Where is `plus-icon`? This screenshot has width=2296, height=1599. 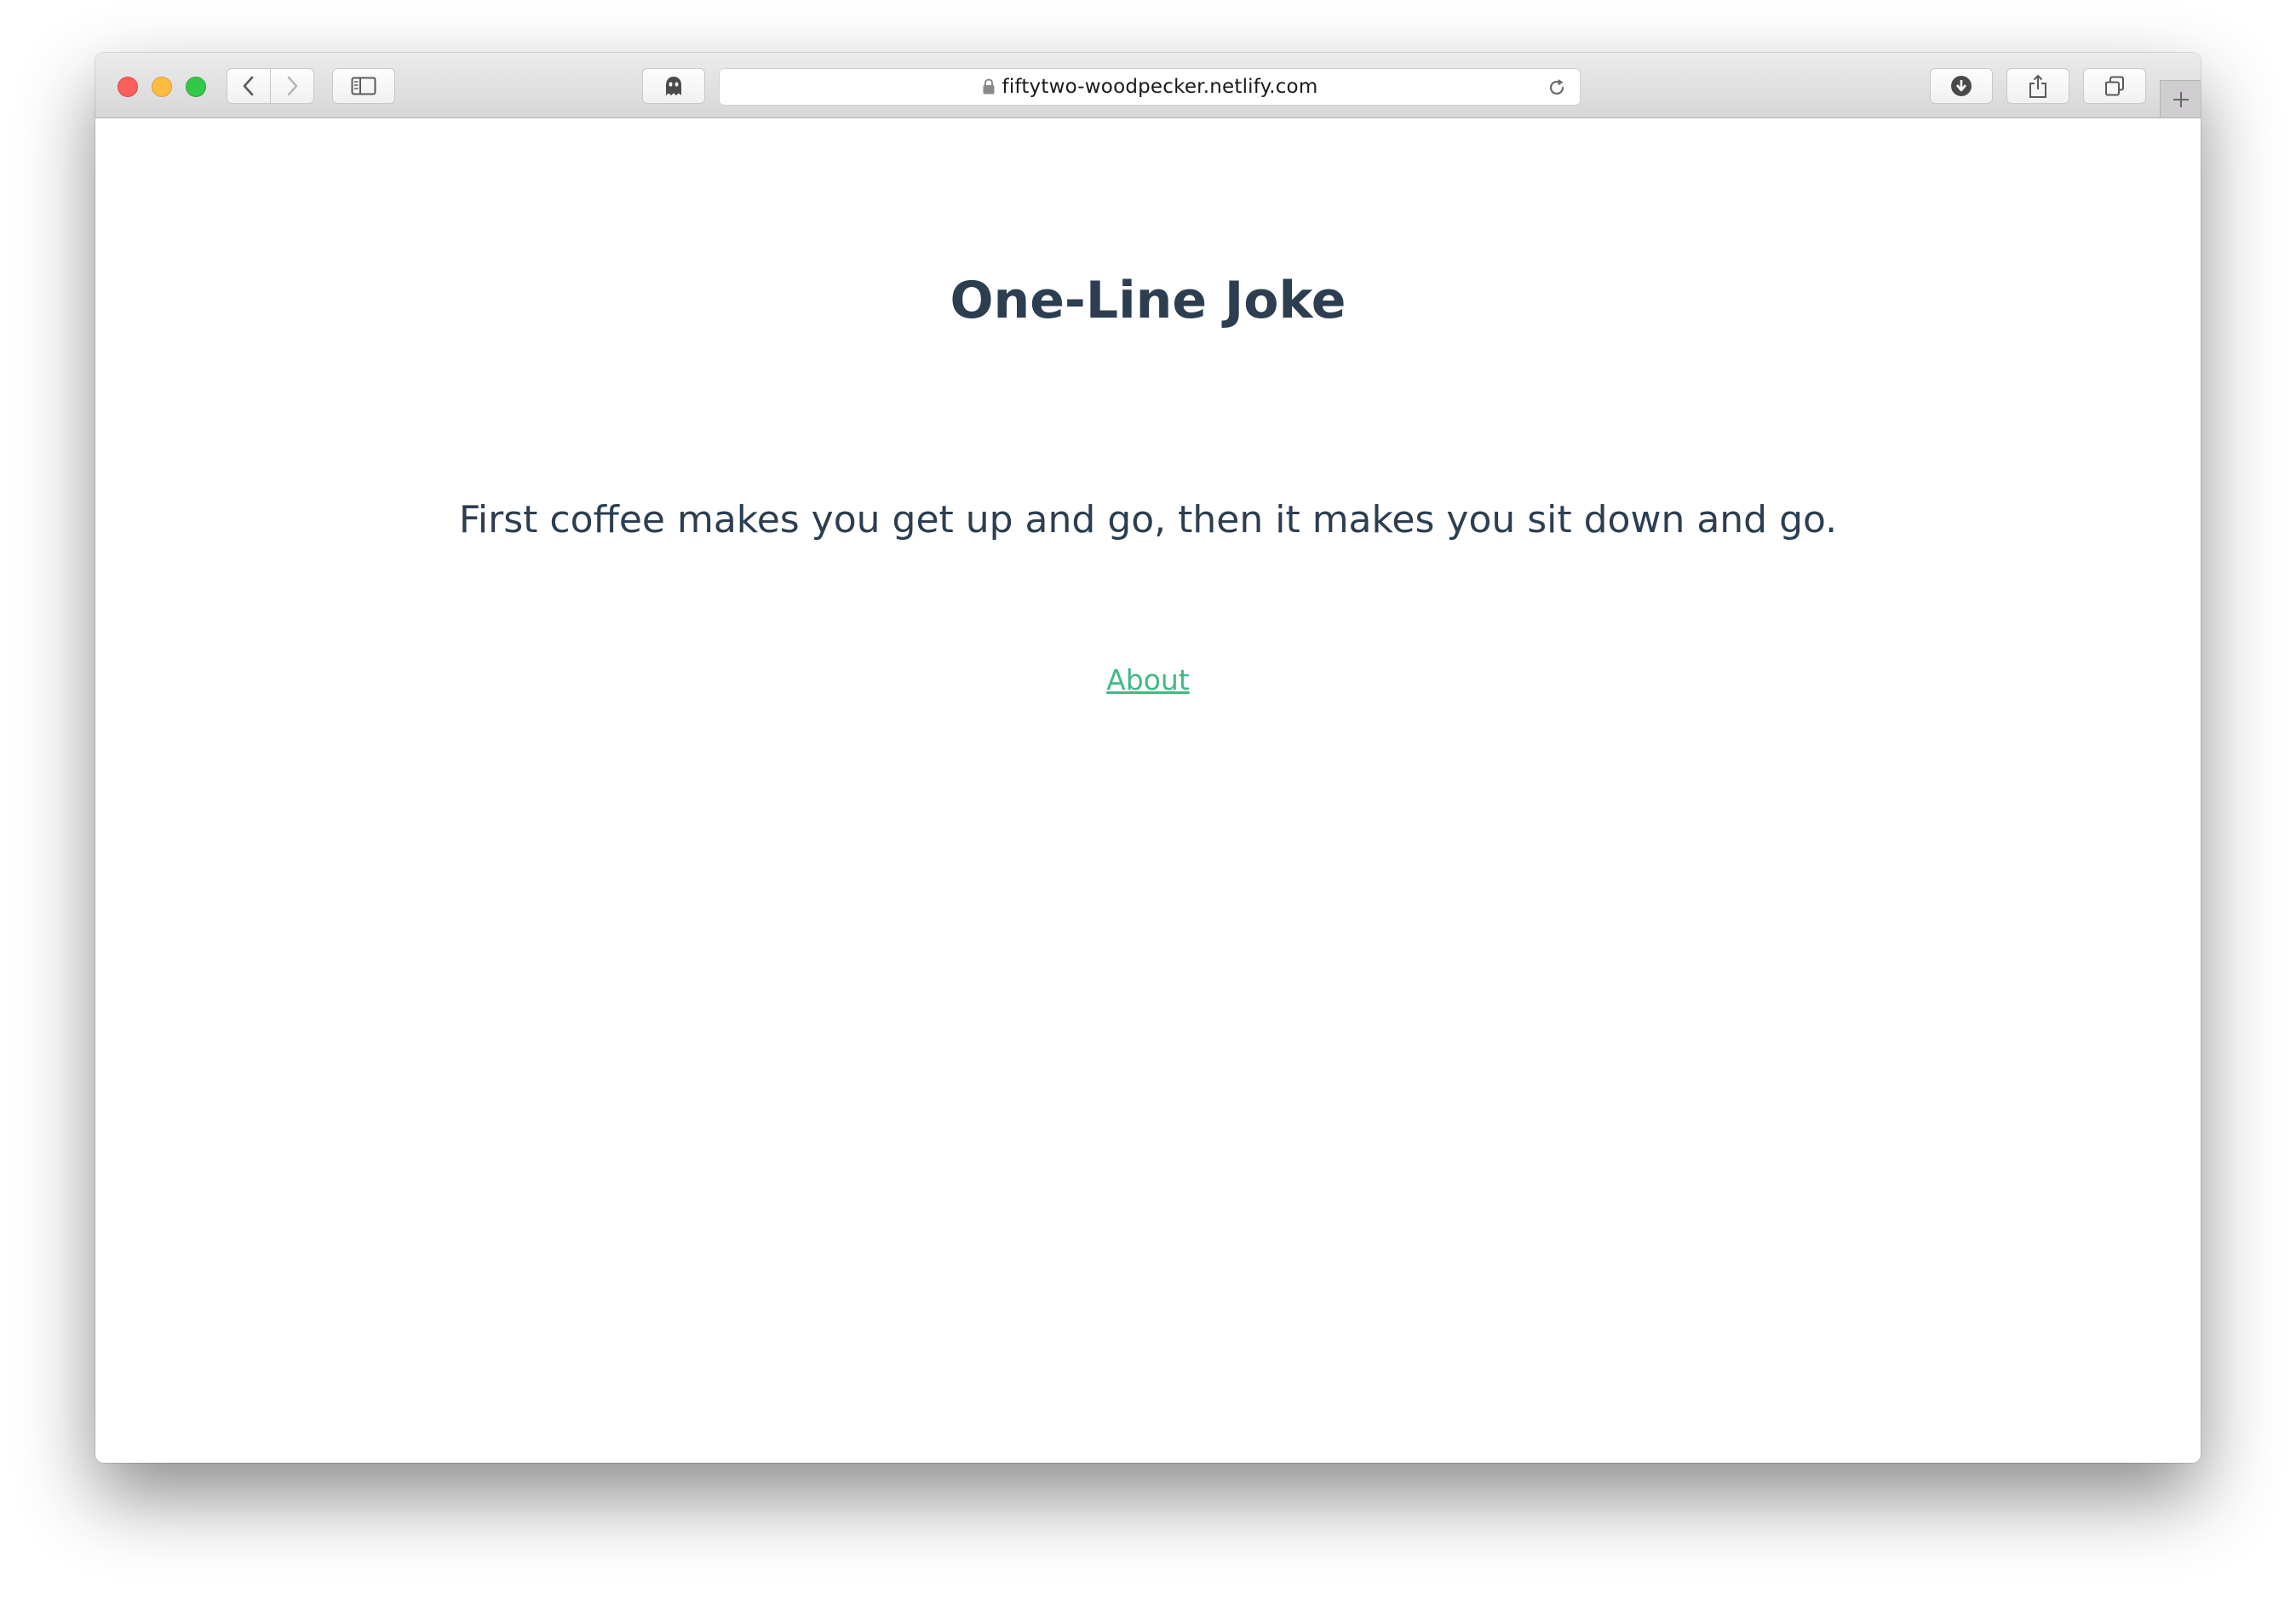
plus-icon is located at coordinates (2181, 99).